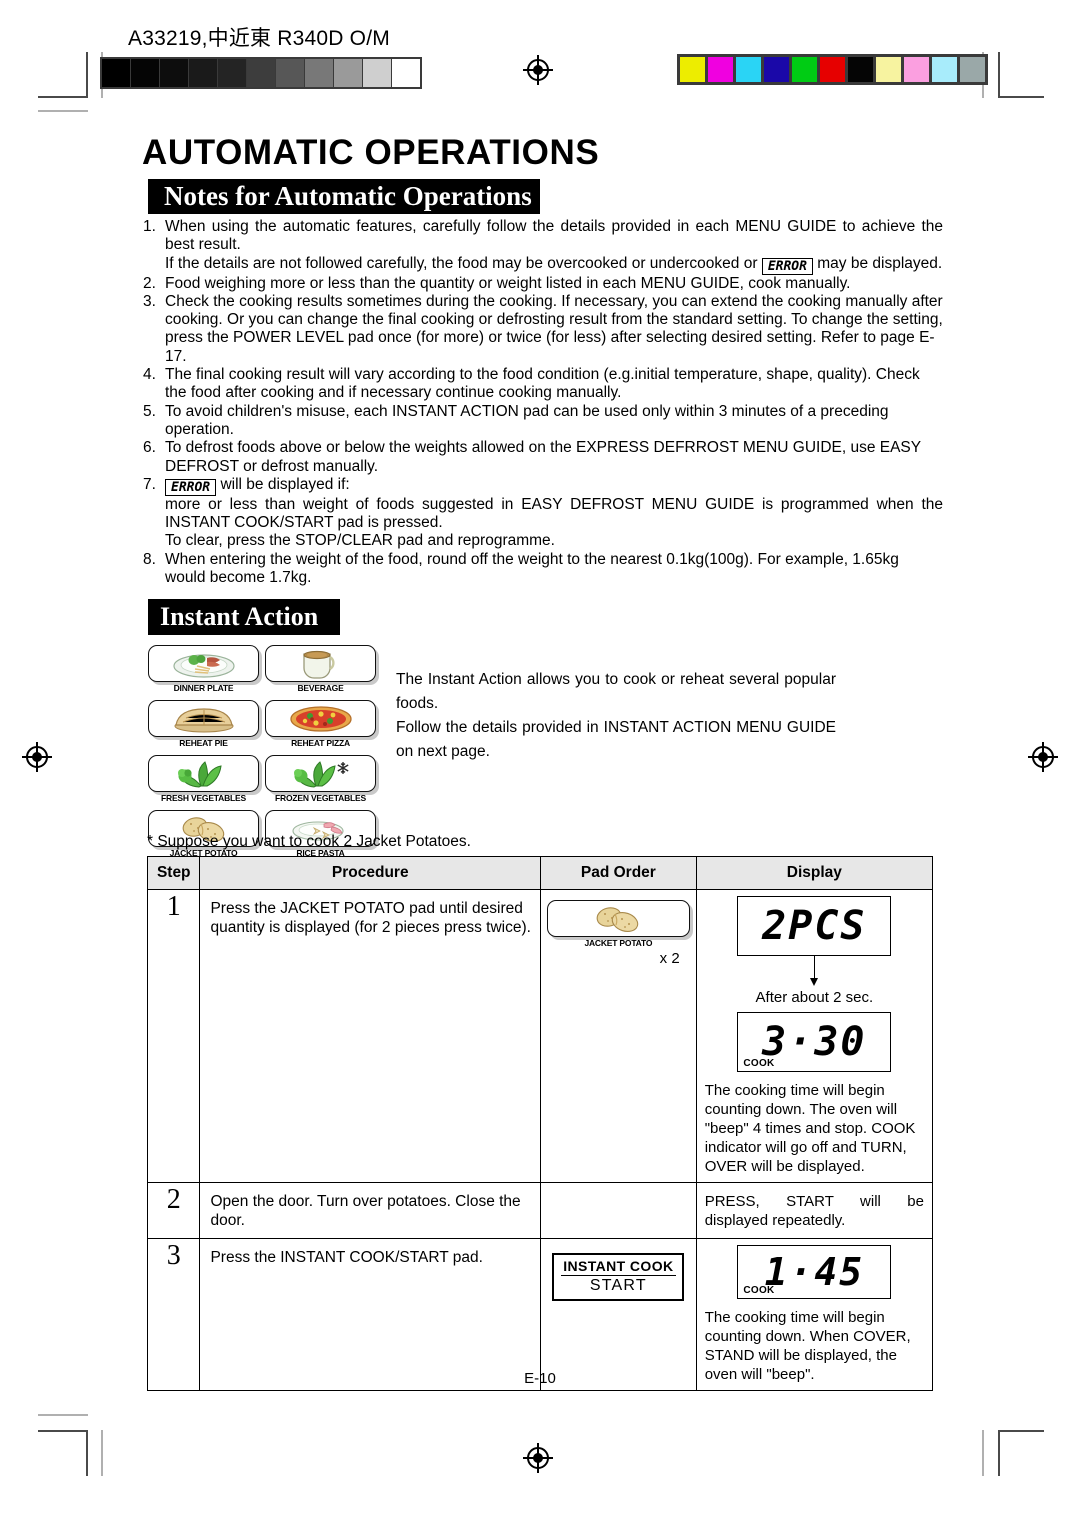 This screenshot has height=1528, width=1080. I want to click on pad-cell: FROZEN VEGETABLES, so click(320, 779).